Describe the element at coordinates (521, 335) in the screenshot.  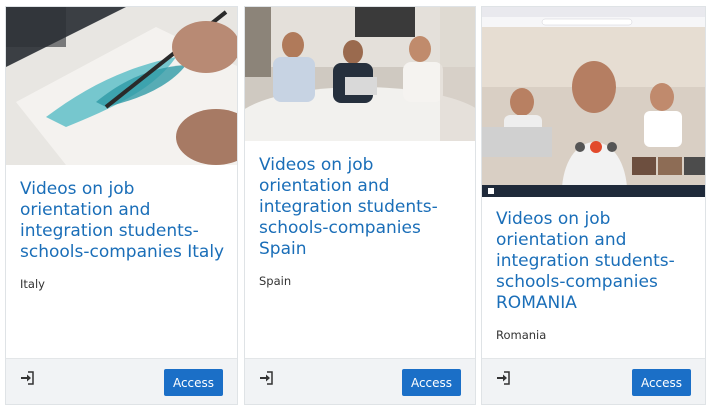
I see `course-category: Romania` at that location.